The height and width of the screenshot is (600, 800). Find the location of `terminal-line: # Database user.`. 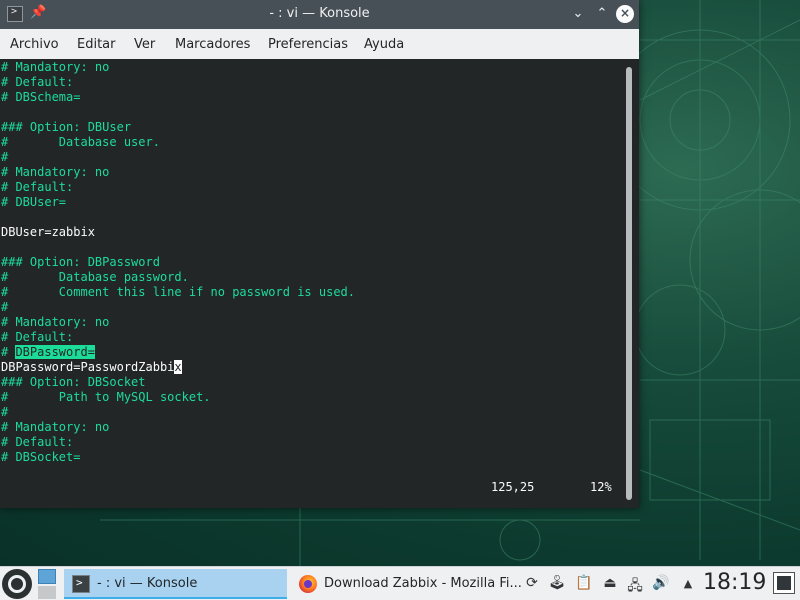

terminal-line: # Database user. is located at coordinates (80, 142).